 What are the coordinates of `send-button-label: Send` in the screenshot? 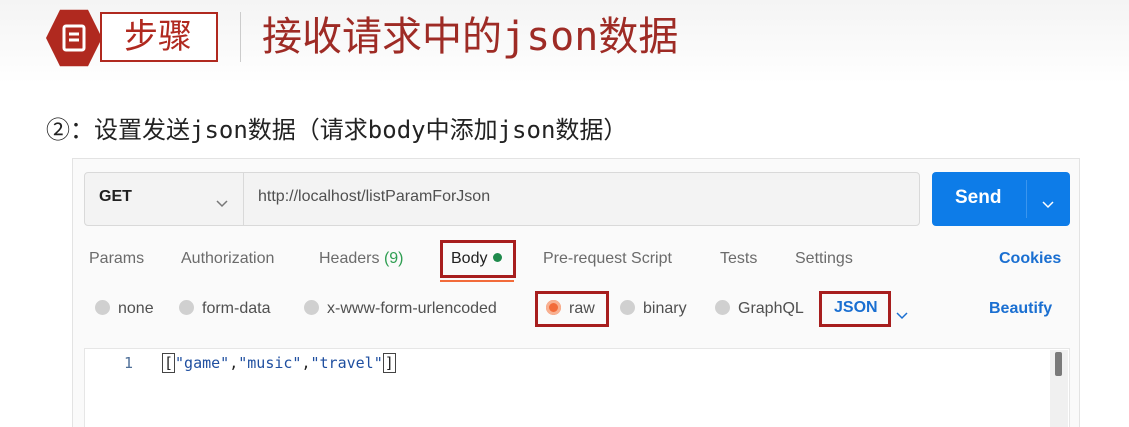 It's located at (978, 197).